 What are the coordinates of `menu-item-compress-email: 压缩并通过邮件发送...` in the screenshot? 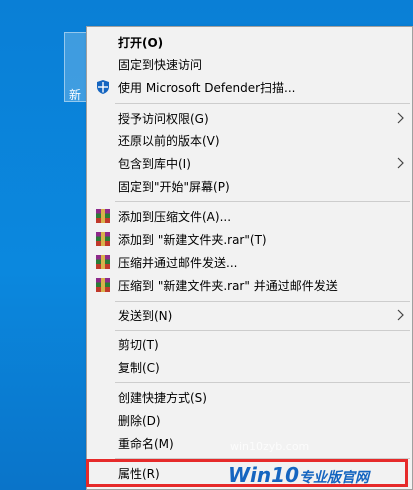 It's located at (249, 262).